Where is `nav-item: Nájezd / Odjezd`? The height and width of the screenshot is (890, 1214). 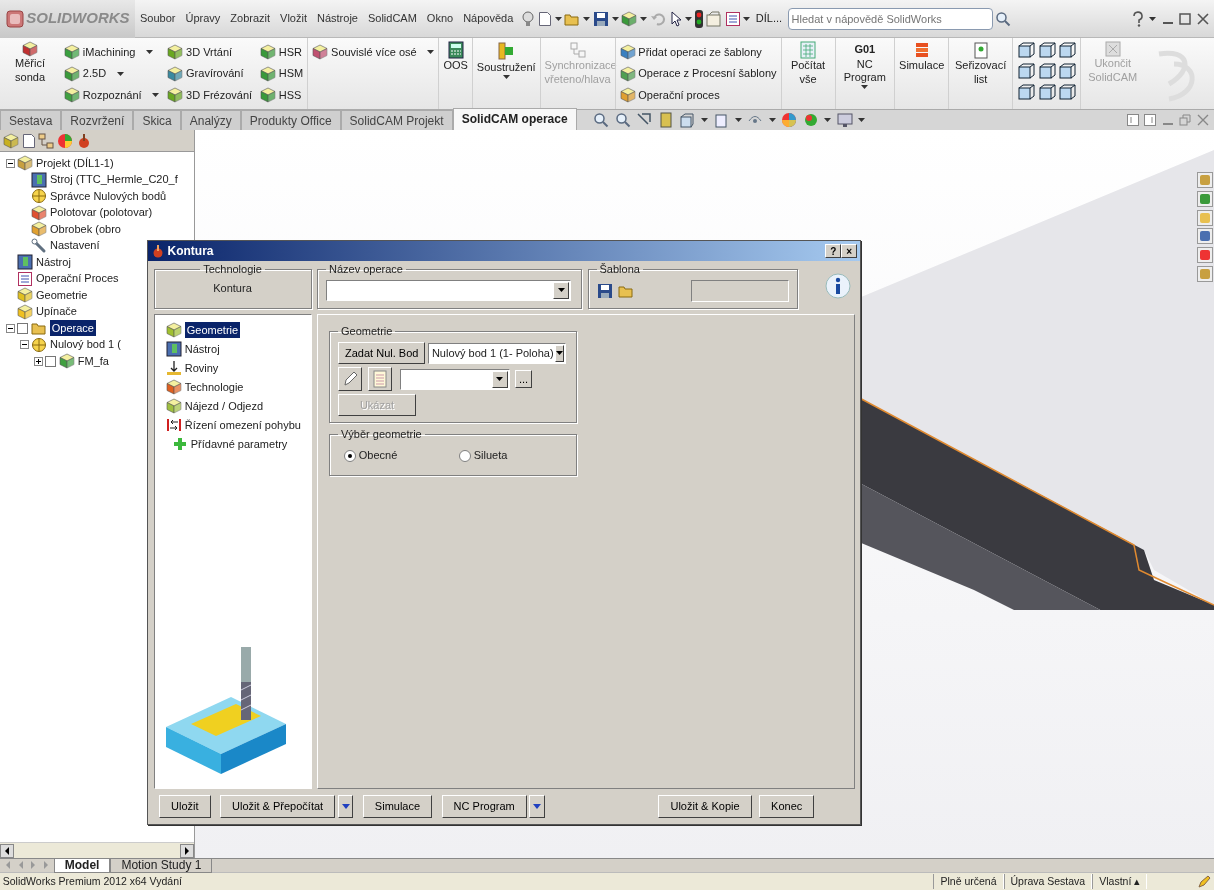 nav-item: Nájezd / Odjezd is located at coordinates (223, 406).